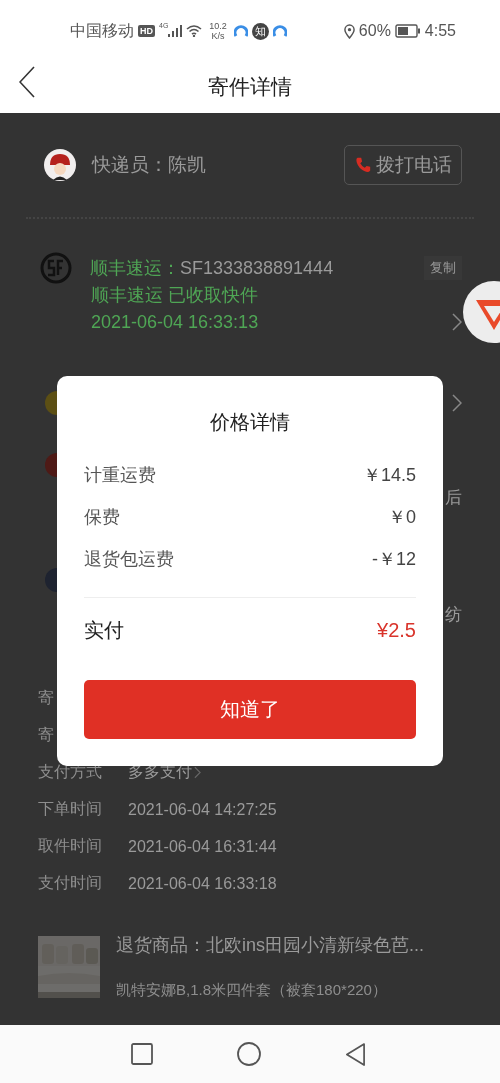  Describe the element at coordinates (149, 165) in the screenshot. I see `courier-name: 快递员：陈凯` at that location.